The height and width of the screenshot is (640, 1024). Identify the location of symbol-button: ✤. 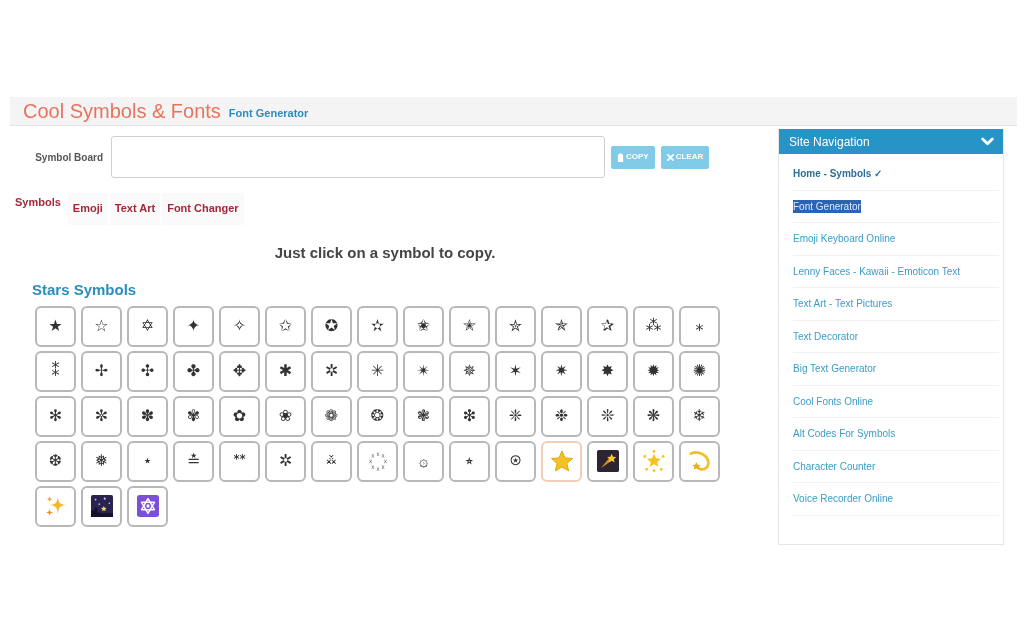
(193, 371).